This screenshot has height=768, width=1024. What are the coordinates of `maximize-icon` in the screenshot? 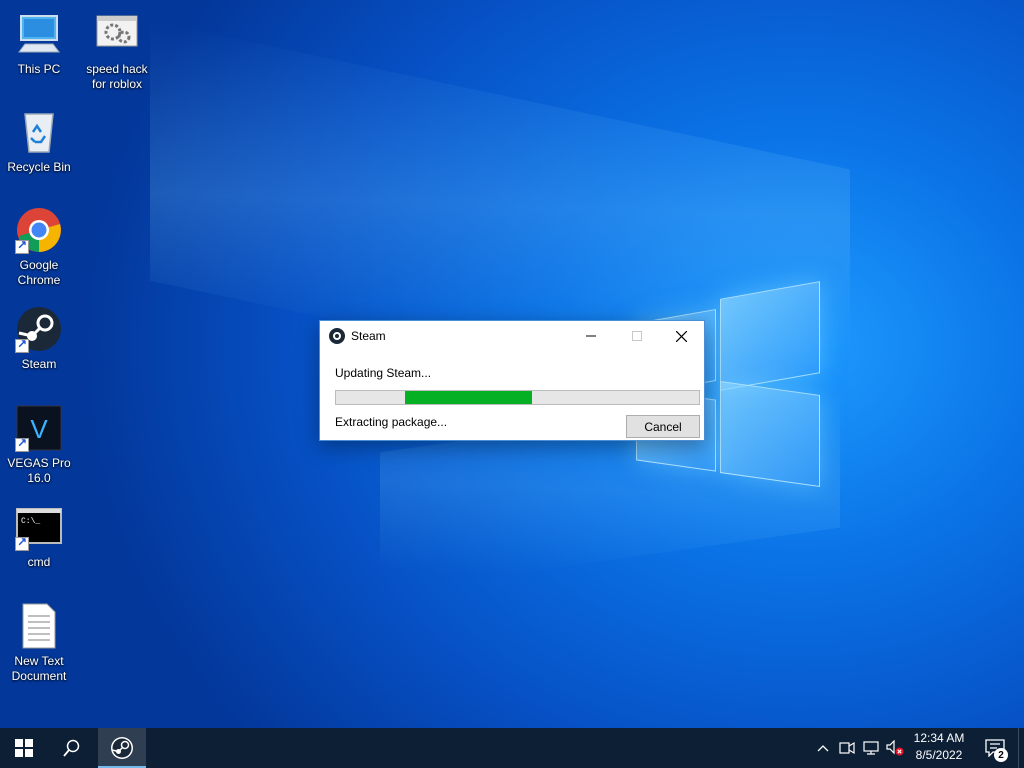 It's located at (637, 336).